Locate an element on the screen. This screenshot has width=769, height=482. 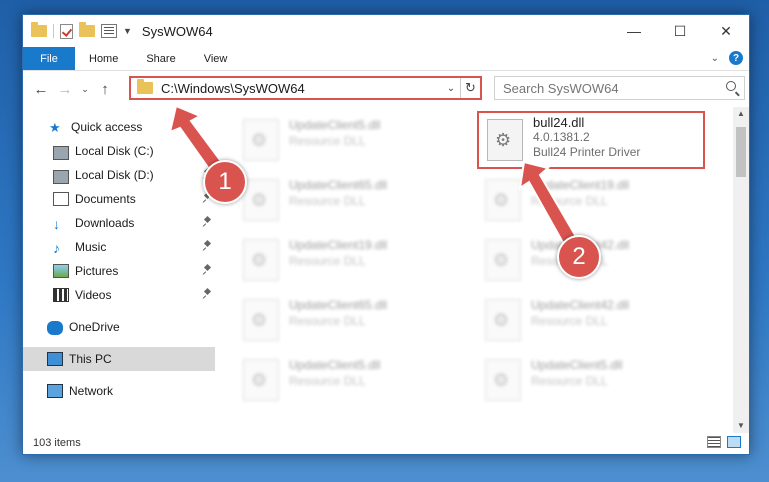
file-name: UpdateClient5.dll is located at coordinates (577, 365).